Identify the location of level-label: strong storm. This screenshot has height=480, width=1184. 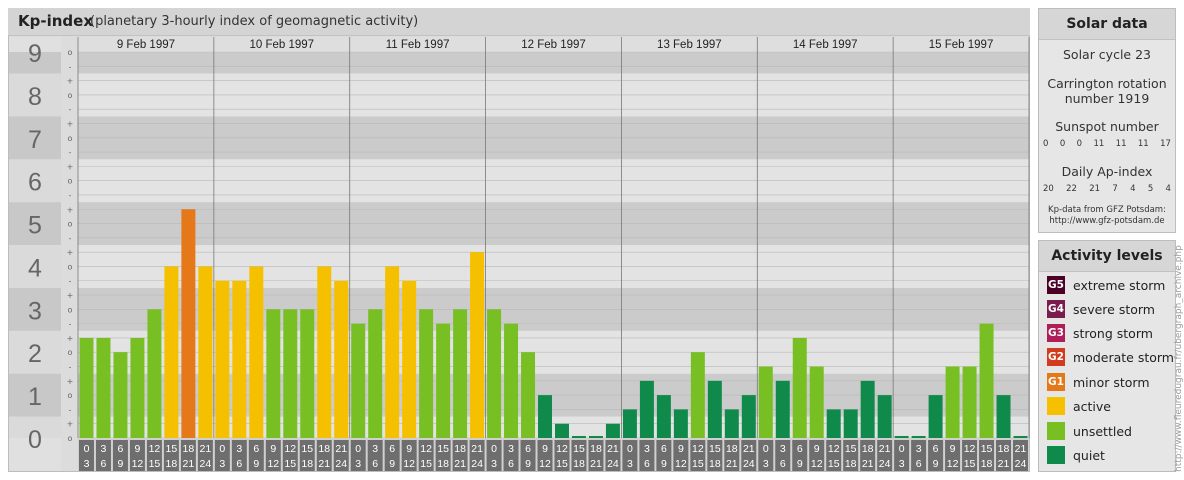
(1113, 333).